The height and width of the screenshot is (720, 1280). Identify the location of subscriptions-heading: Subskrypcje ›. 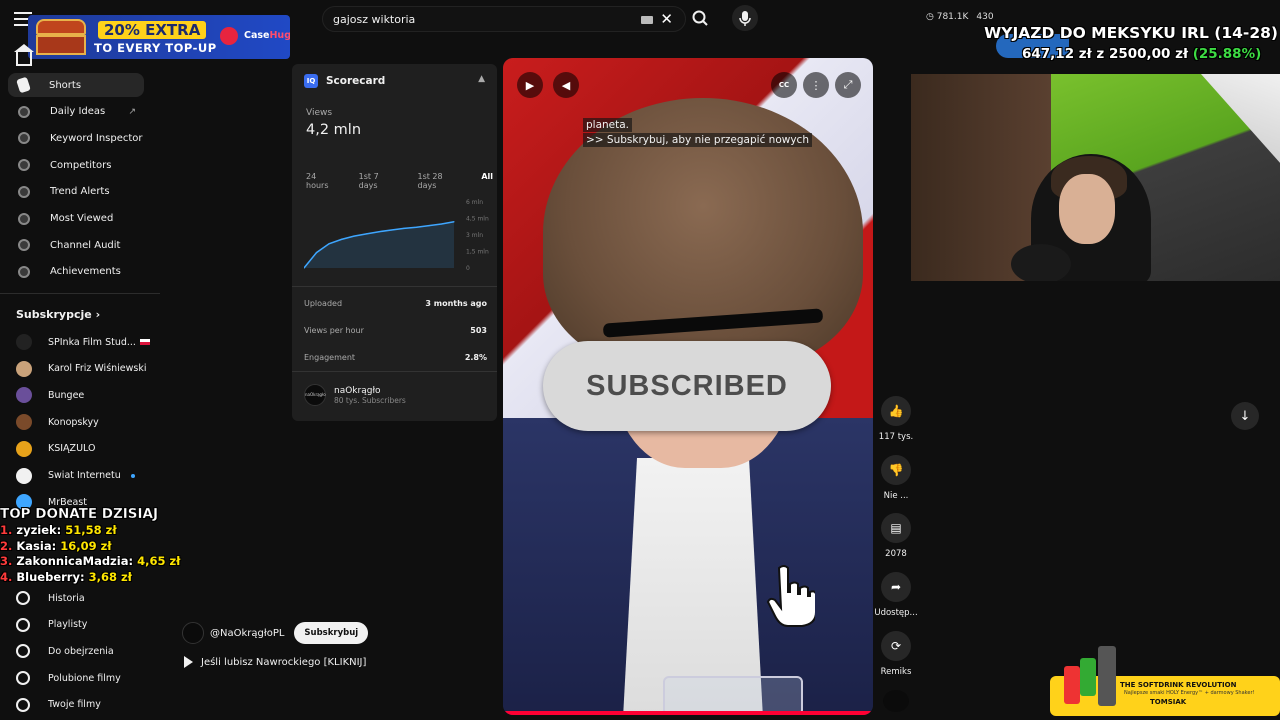
(58, 314).